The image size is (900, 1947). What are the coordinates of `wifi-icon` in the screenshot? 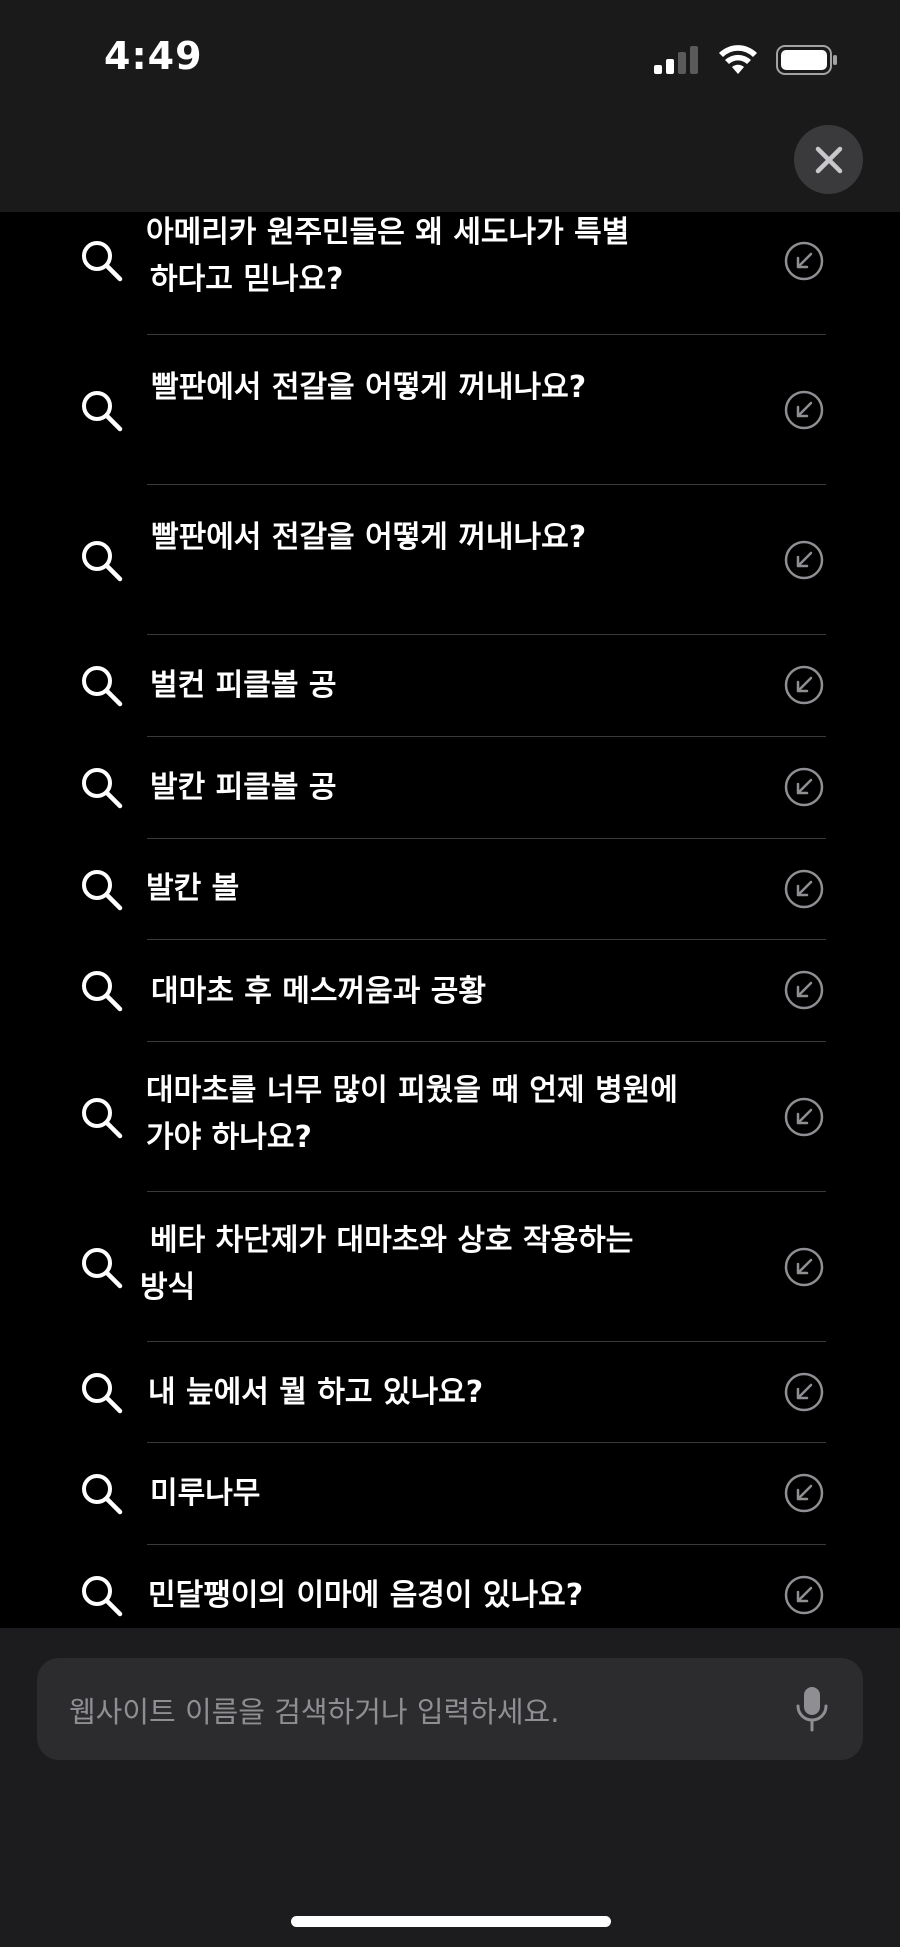 It's located at (738, 59).